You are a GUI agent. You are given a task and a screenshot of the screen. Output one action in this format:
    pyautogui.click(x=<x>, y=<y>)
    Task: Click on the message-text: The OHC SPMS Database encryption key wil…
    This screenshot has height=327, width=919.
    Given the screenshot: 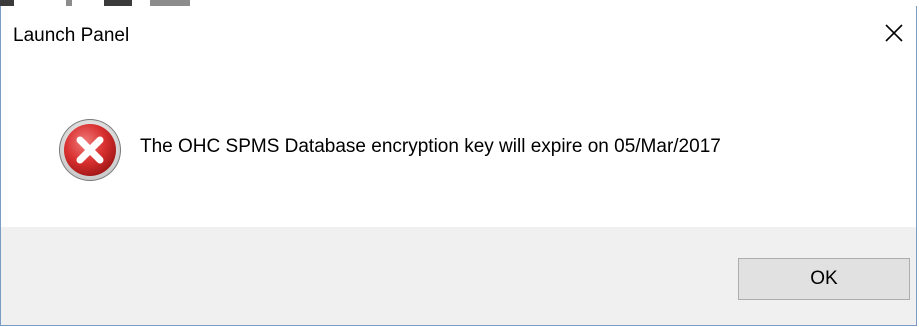 What is the action you would take?
    pyautogui.click(x=430, y=146)
    